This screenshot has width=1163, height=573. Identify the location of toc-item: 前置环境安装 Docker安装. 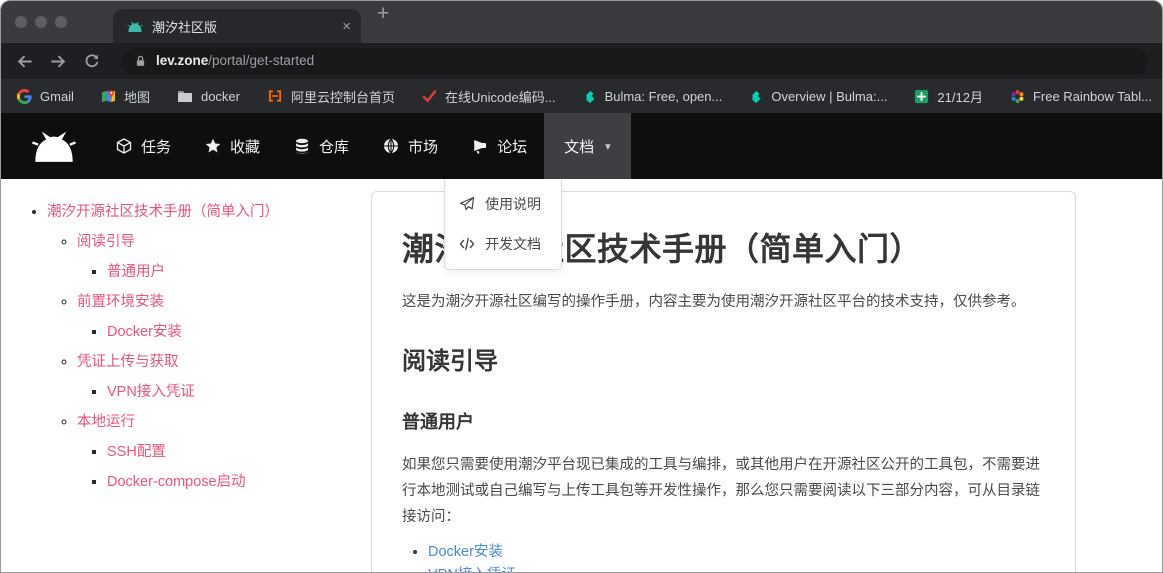
(218, 317).